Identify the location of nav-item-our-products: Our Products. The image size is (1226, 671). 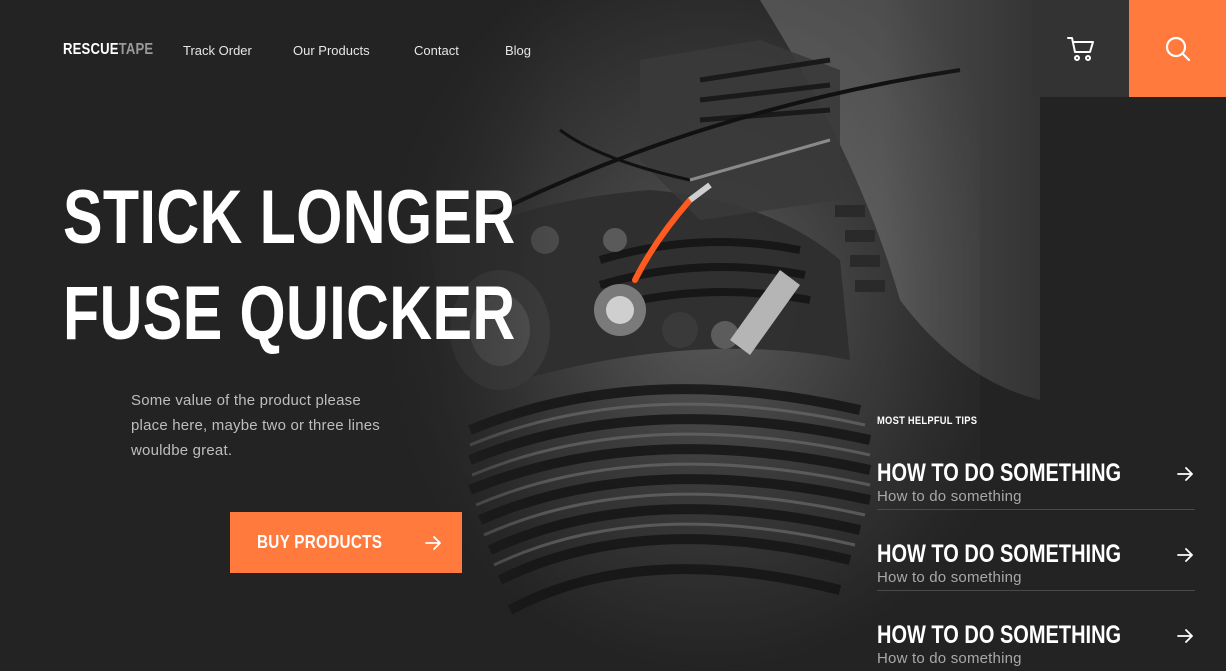
(331, 50).